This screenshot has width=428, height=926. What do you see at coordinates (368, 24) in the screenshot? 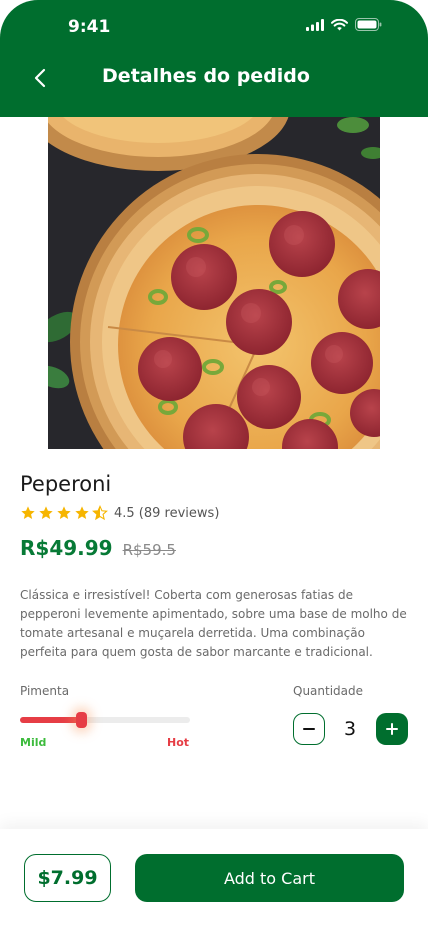
I see `battery-icon` at bounding box center [368, 24].